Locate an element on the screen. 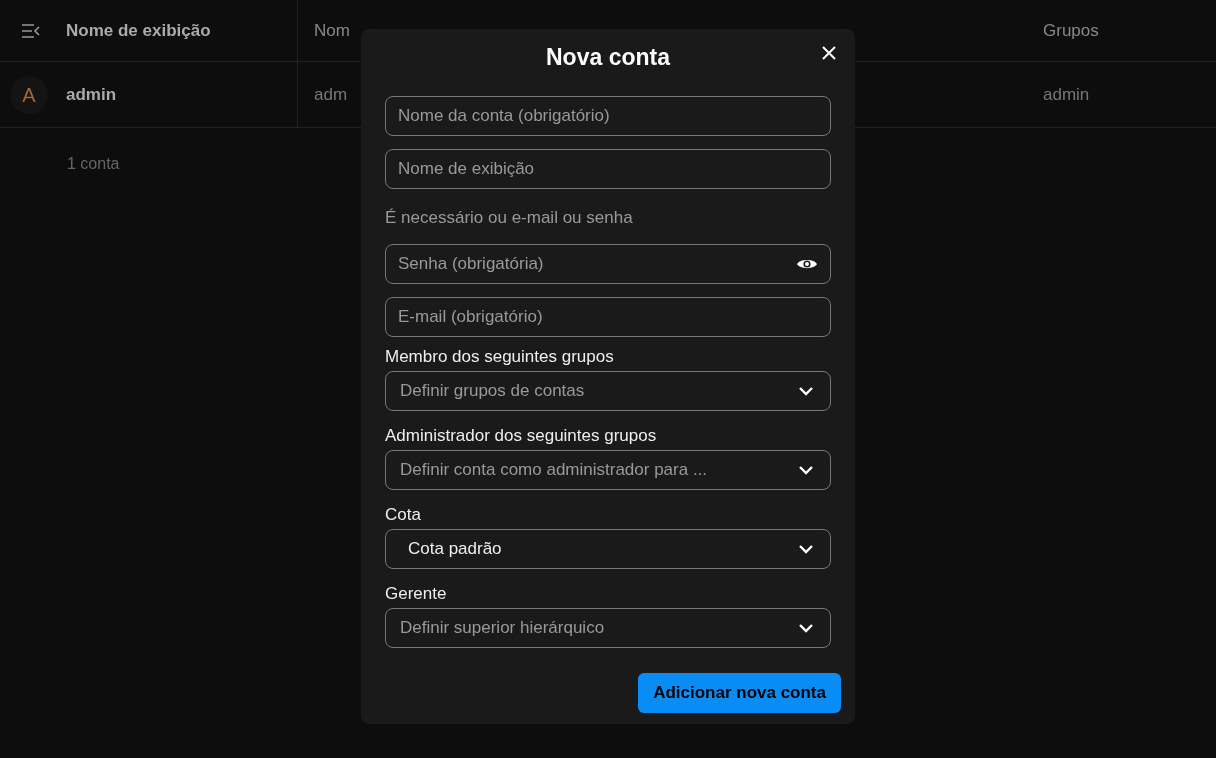 The height and width of the screenshot is (758, 1216). dialog-title: Nova conta is located at coordinates (608, 57).